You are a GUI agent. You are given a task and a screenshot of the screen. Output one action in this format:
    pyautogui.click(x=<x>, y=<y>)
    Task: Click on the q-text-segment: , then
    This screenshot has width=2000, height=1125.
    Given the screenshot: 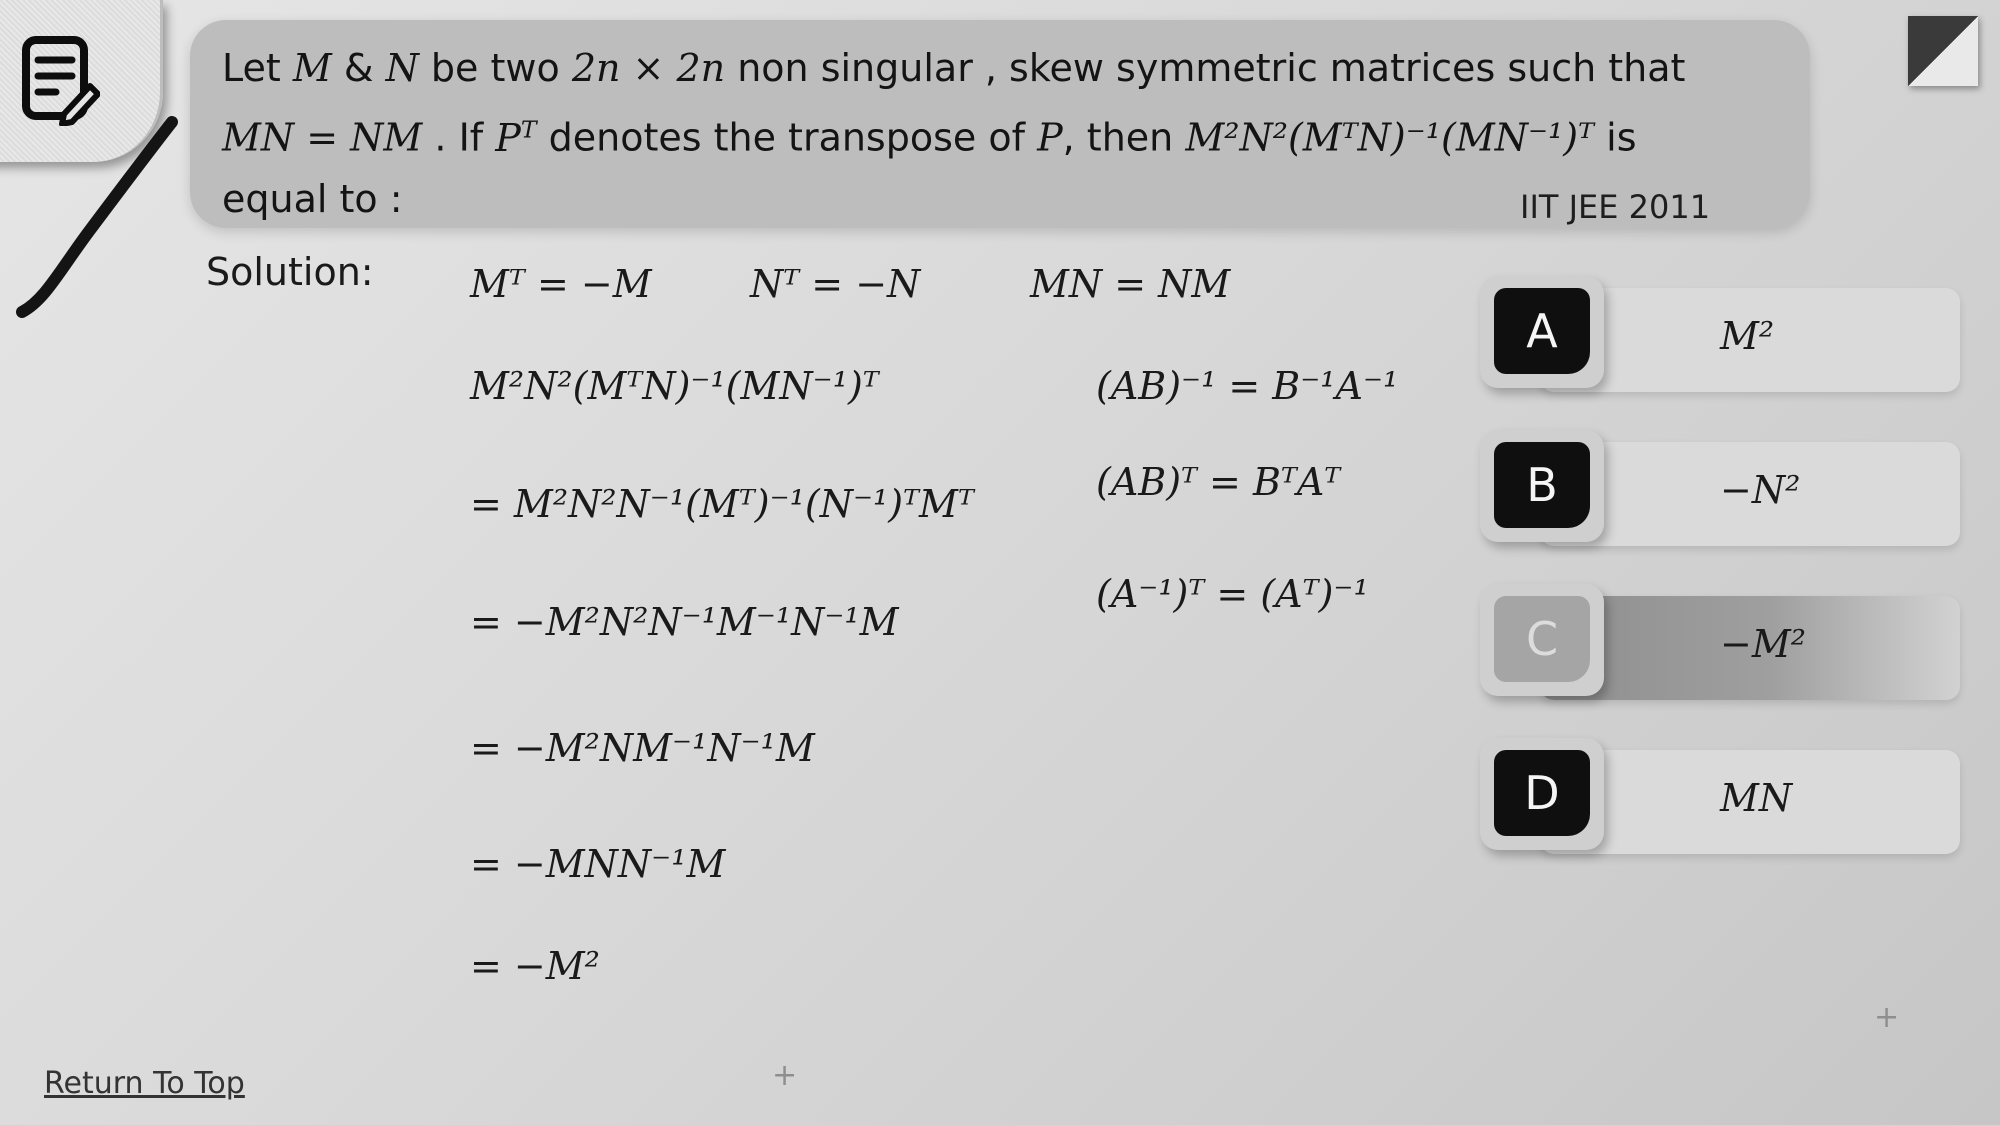 What is the action you would take?
    pyautogui.click(x=1124, y=137)
    